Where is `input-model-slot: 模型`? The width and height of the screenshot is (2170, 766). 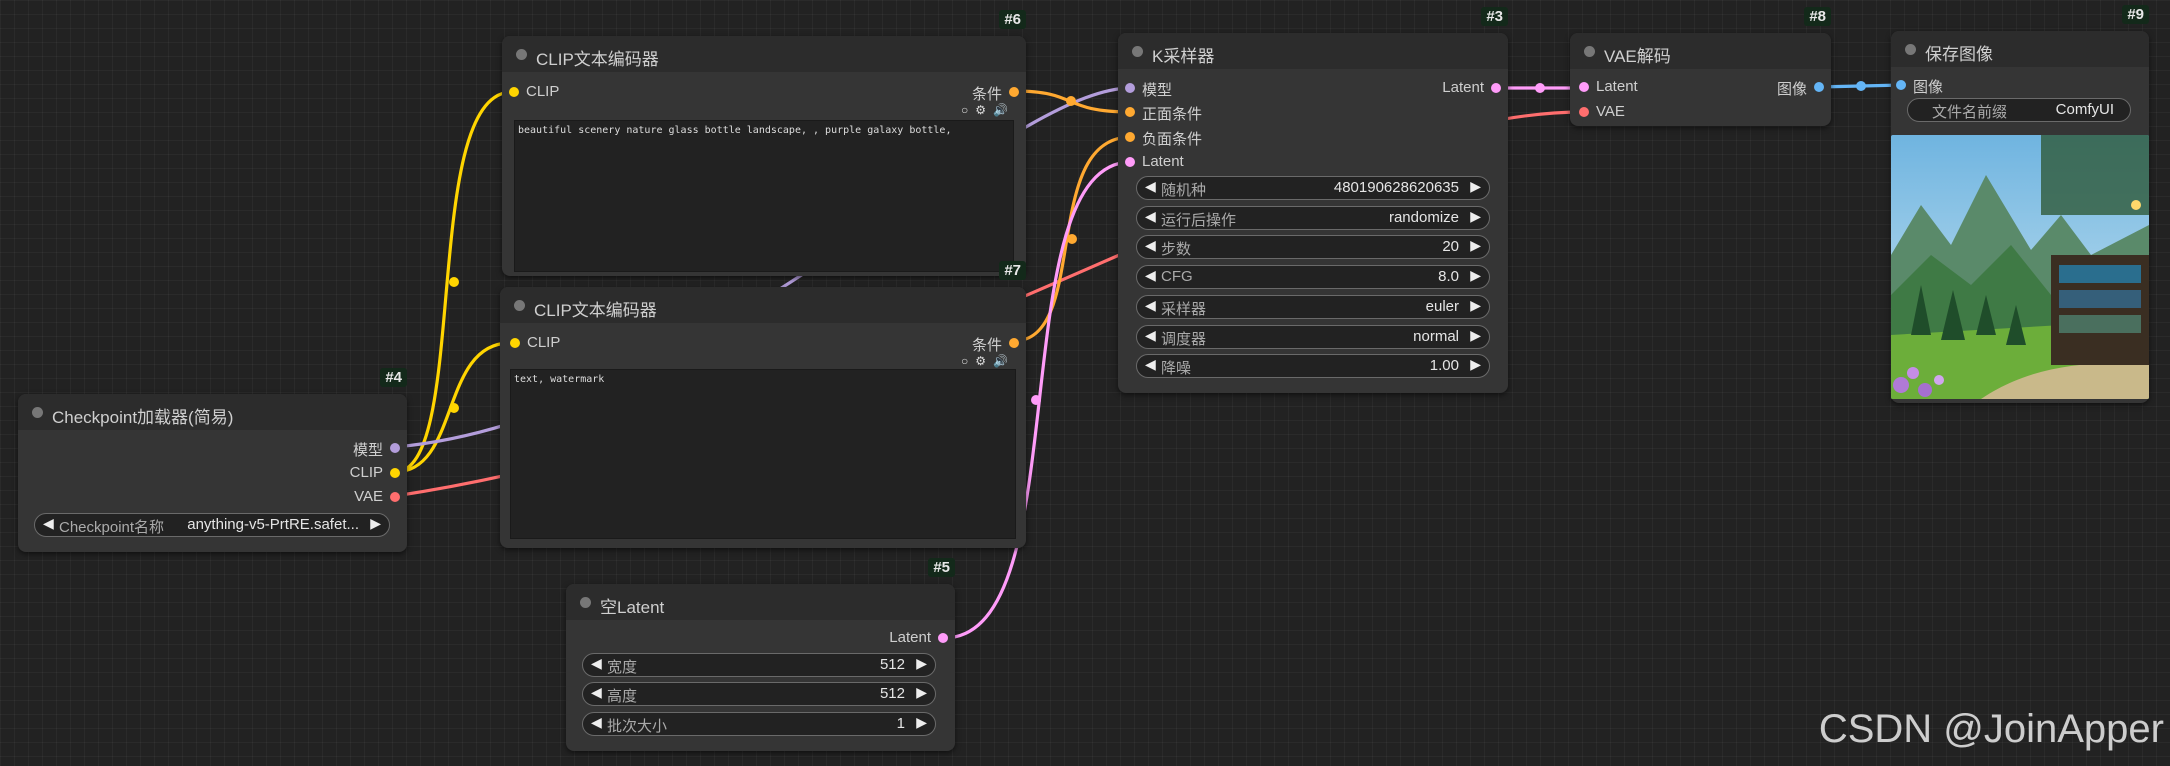
input-model-slot: 模型 is located at coordinates (1148, 89).